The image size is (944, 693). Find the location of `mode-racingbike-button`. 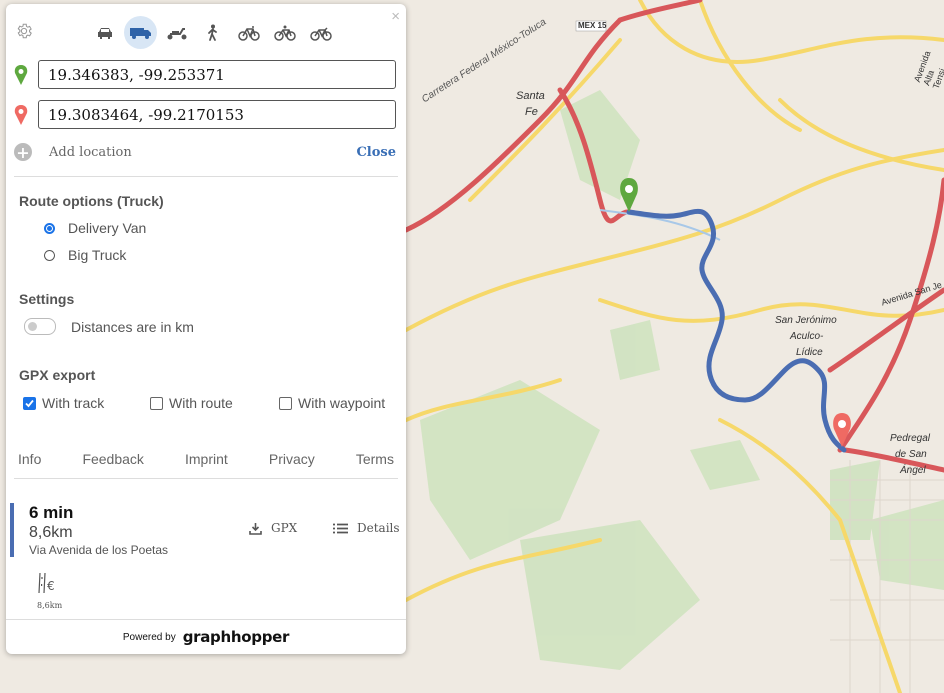

mode-racingbike-button is located at coordinates (320, 32).